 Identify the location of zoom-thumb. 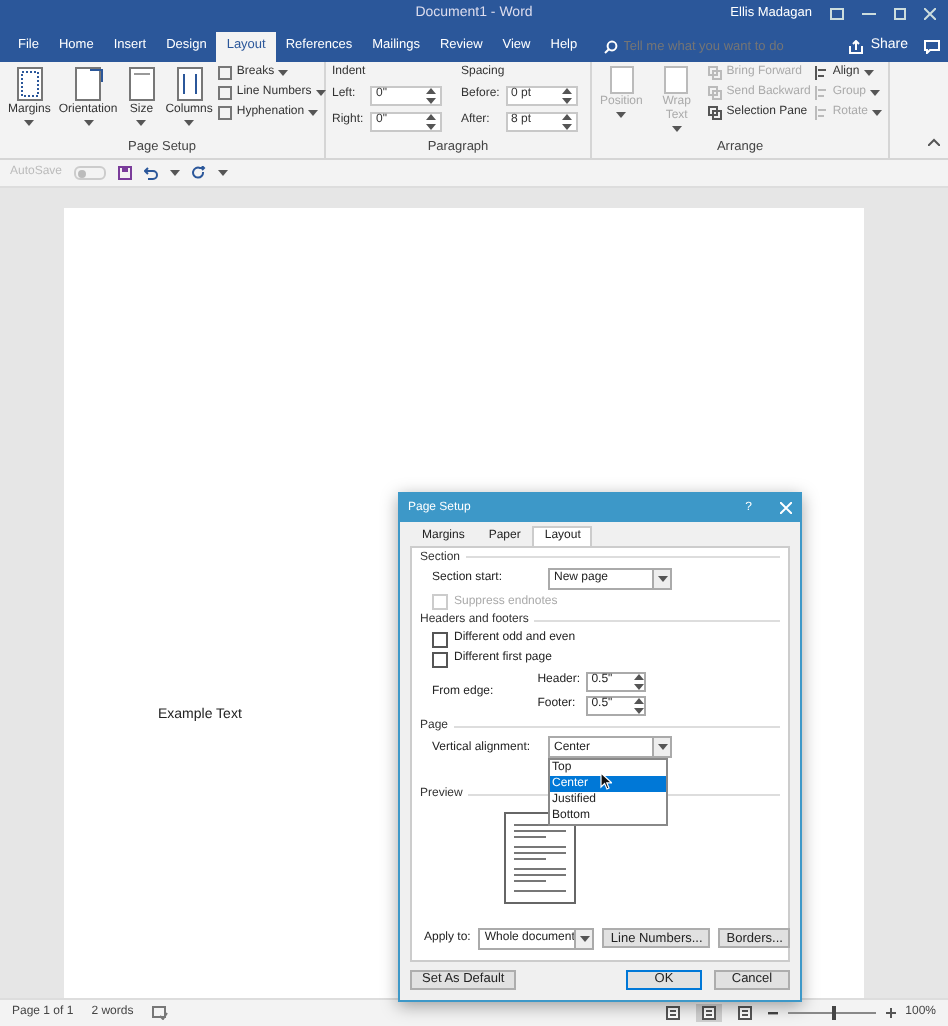
(833, 1013).